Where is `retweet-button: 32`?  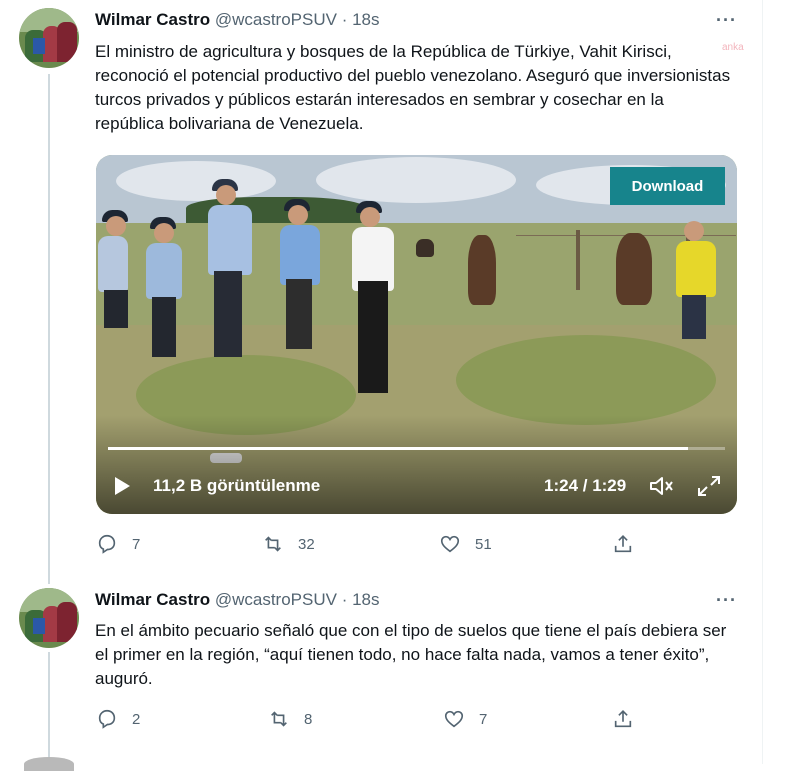
retweet-button: 32 is located at coordinates (288, 544).